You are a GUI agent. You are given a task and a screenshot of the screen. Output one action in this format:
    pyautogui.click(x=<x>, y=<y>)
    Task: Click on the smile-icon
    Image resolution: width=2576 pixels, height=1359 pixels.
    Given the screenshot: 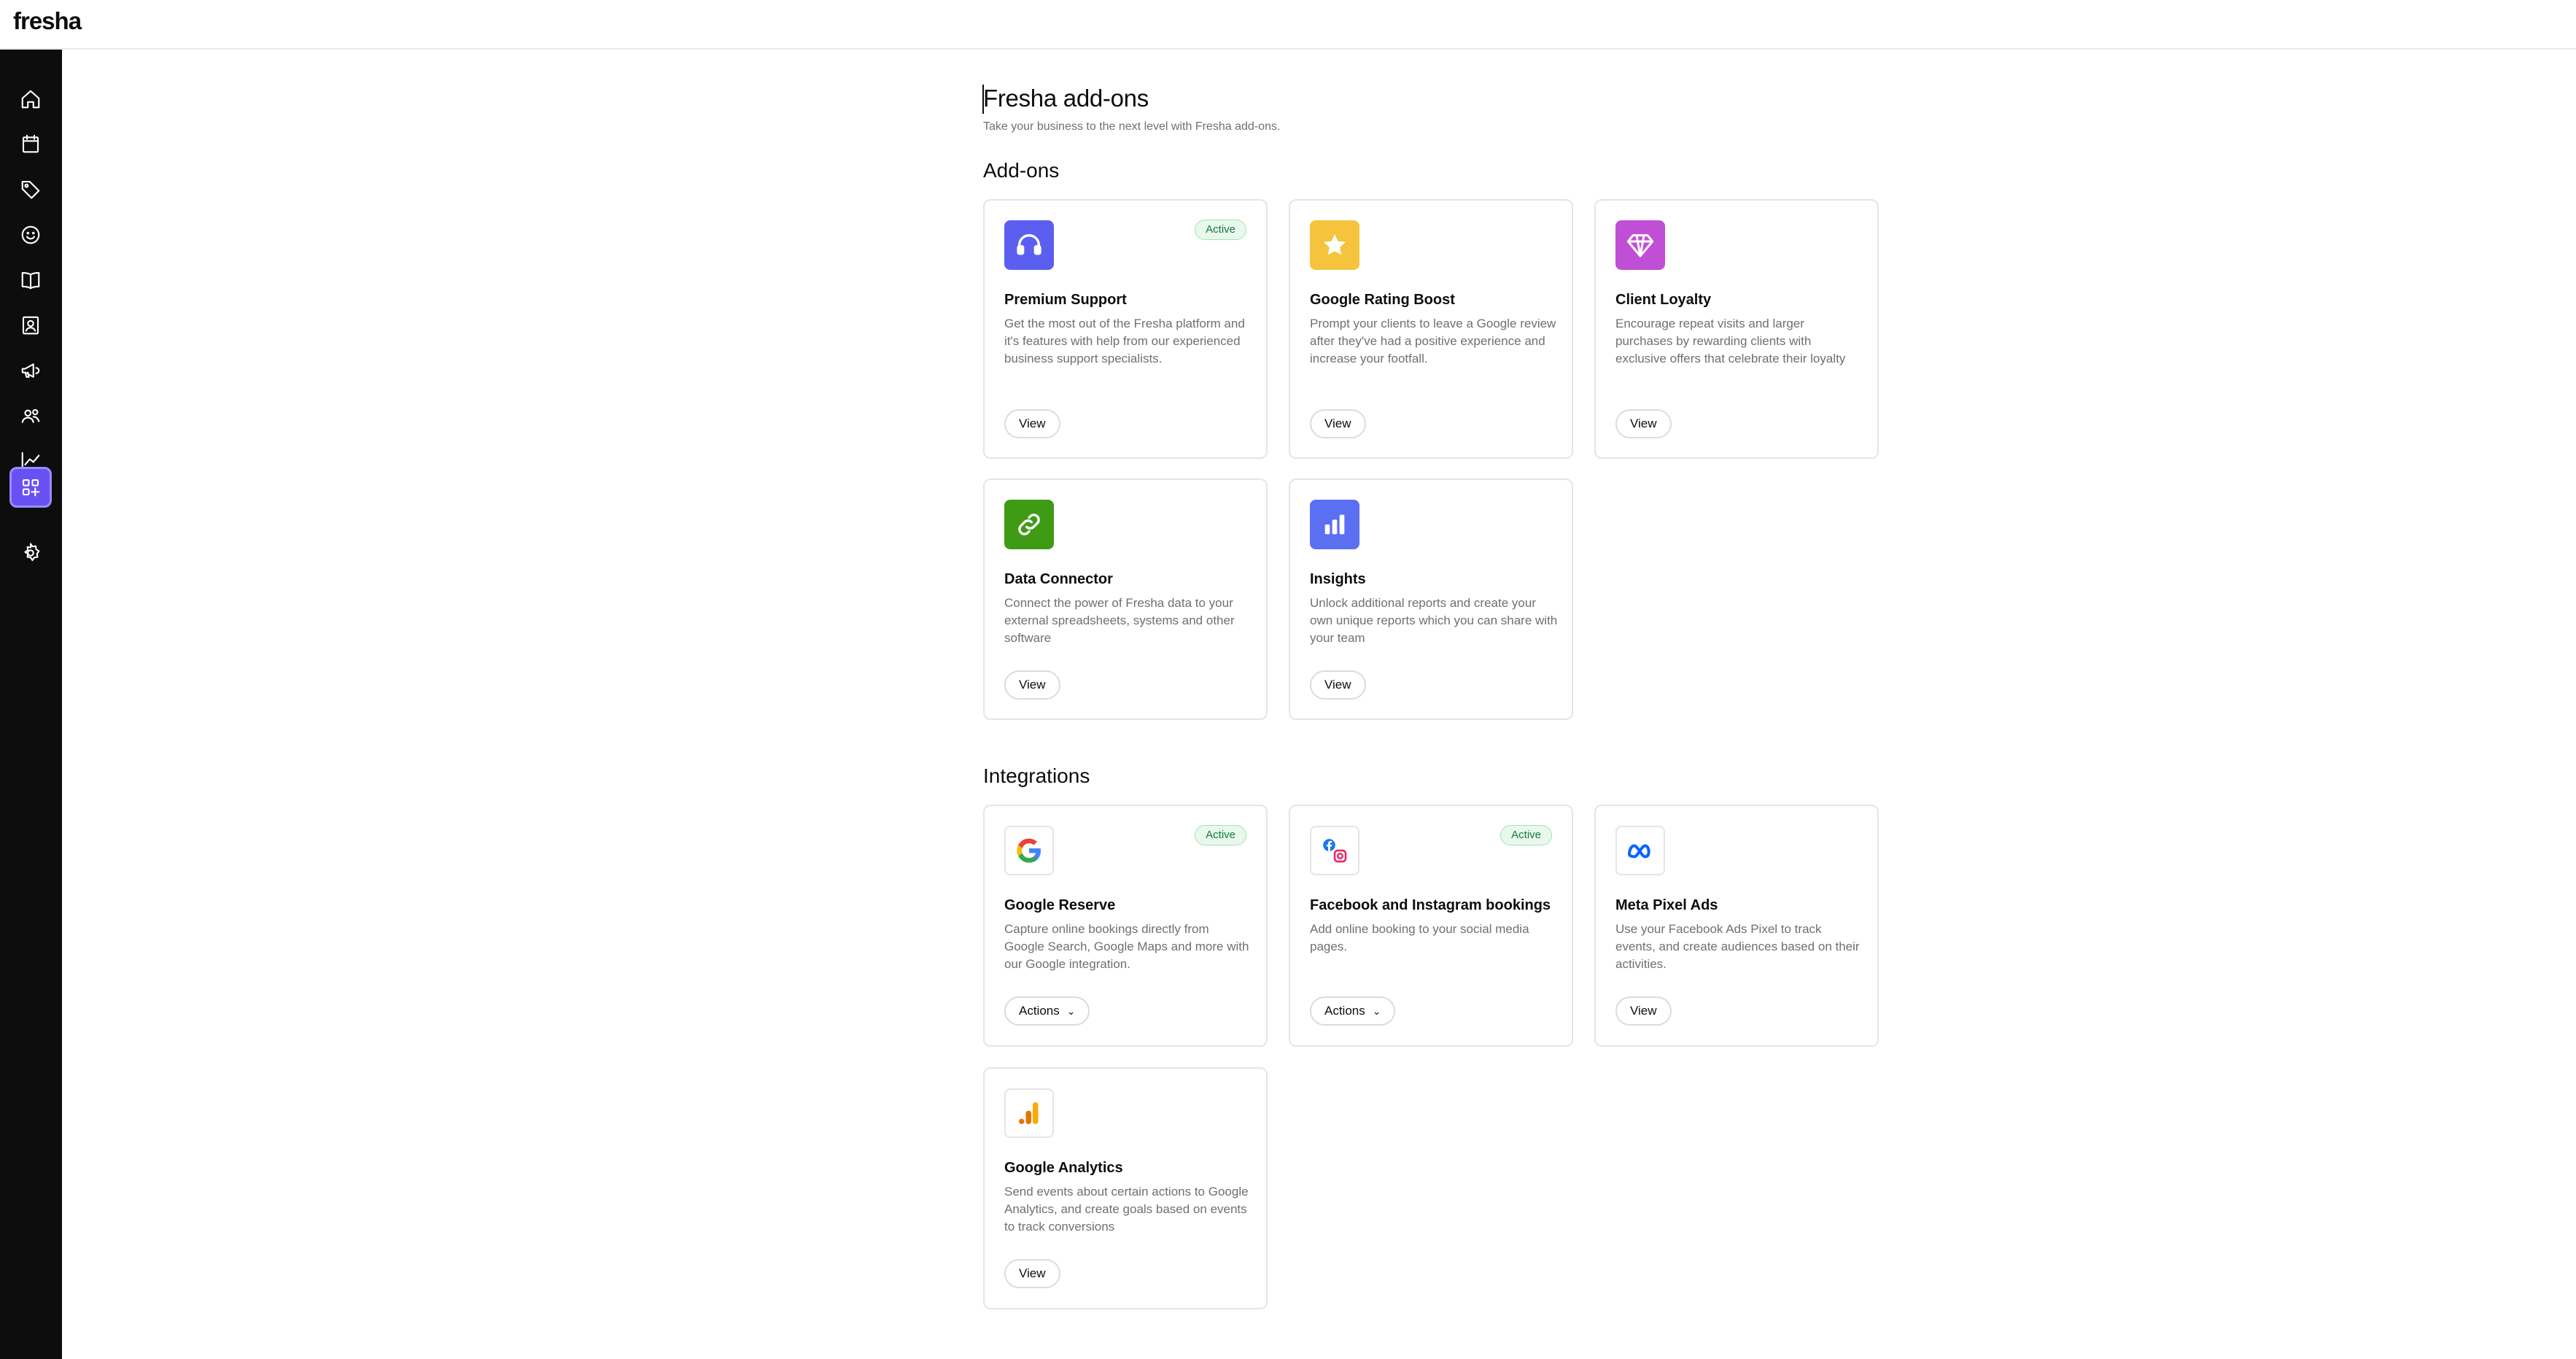 What is the action you would take?
    pyautogui.click(x=30, y=234)
    